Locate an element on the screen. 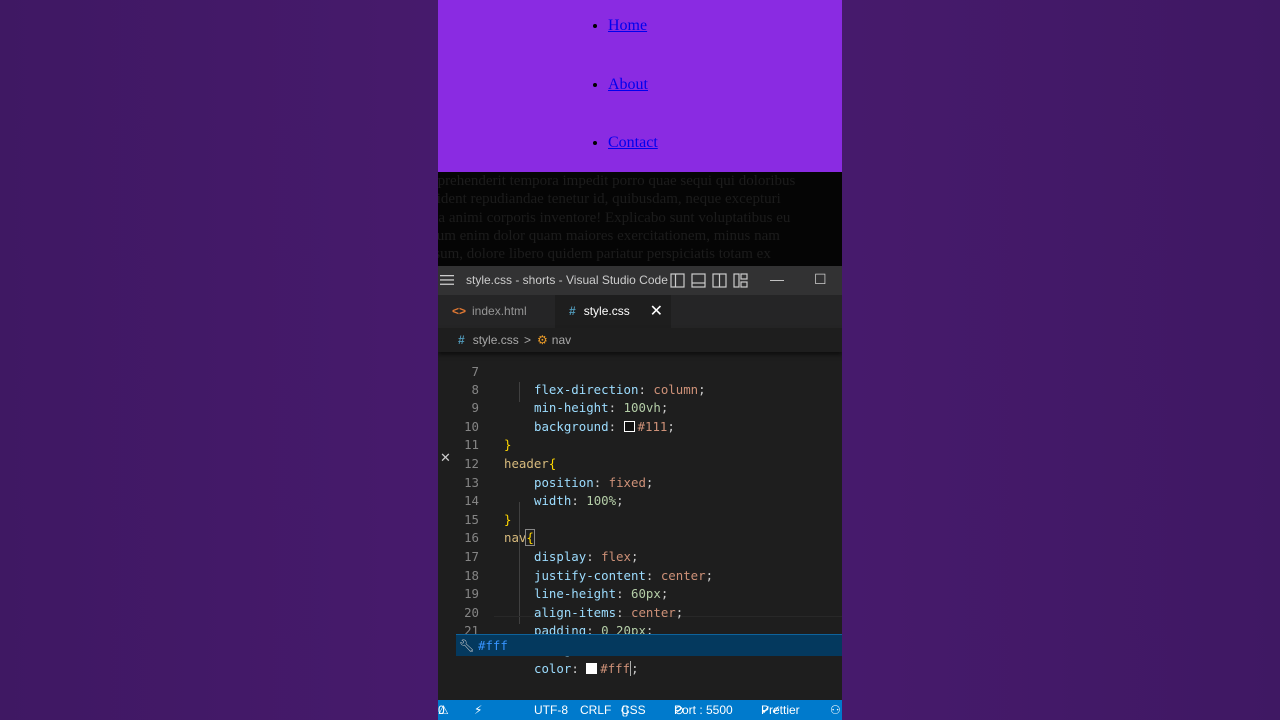 This screenshot has width=1280, height=720. color-swatch is located at coordinates (592, 668).